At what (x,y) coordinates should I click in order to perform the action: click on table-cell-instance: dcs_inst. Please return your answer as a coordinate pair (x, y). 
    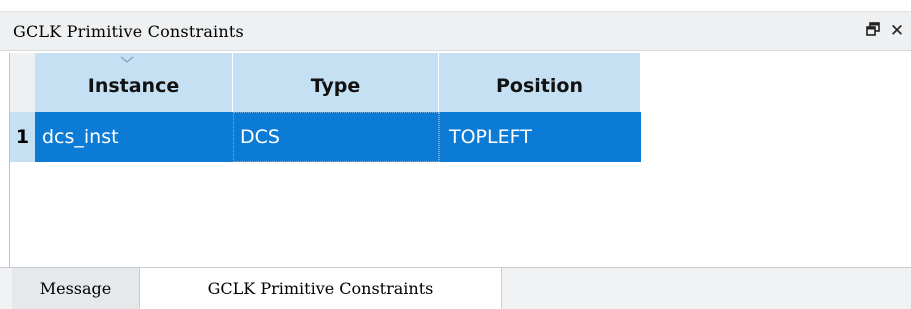
    Looking at the image, I should click on (134, 137).